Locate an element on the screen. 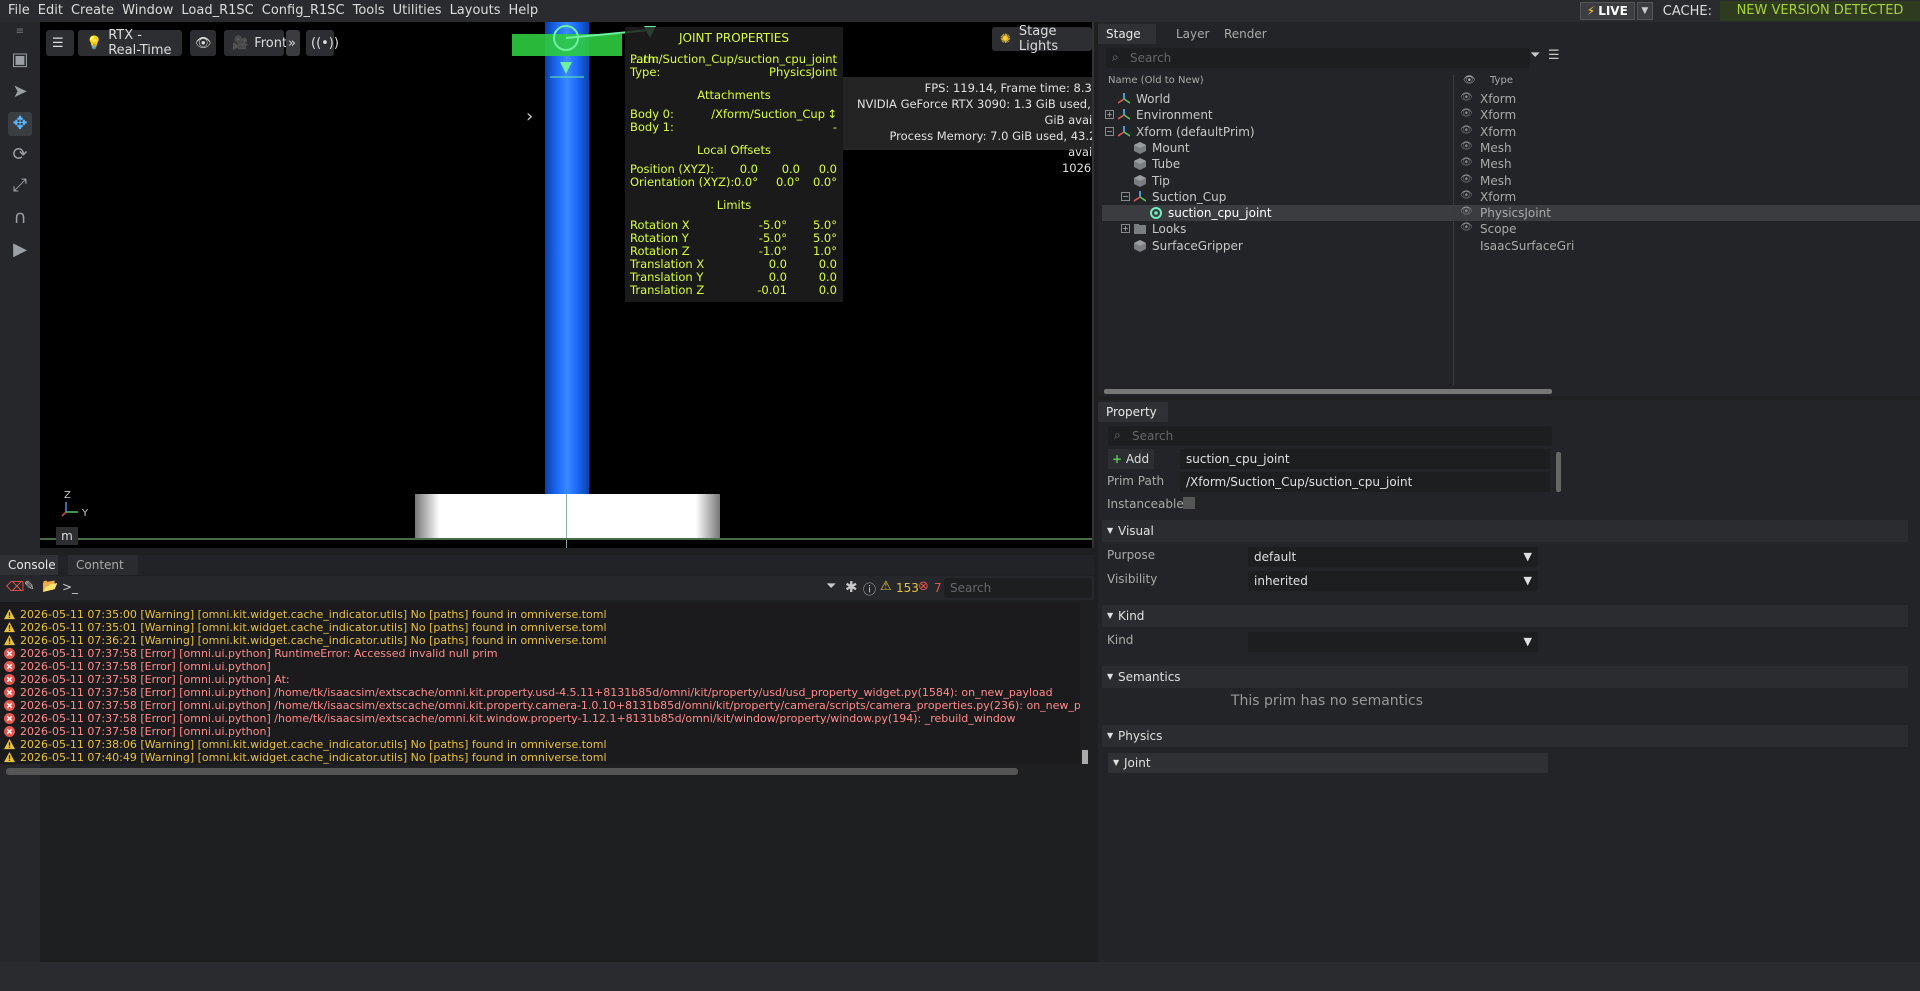 This screenshot has height=991, width=1920. visibility-dropdown: inherited ▼ is located at coordinates (1393, 581).